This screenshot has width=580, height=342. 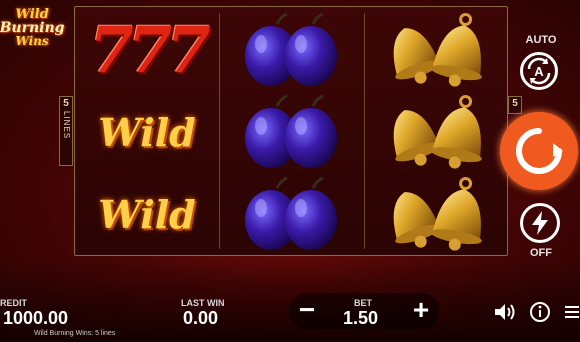 What do you see at coordinates (421, 310) in the screenshot?
I see `bet-increase-button: +` at bounding box center [421, 310].